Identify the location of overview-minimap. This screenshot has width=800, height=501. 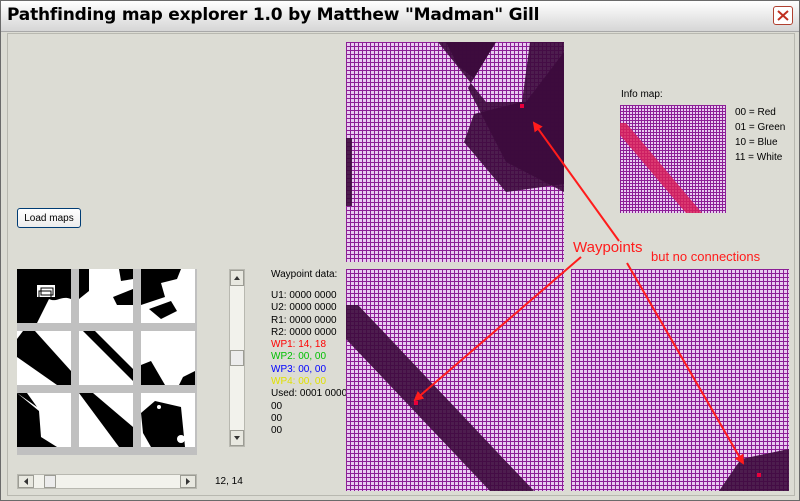
(107, 362).